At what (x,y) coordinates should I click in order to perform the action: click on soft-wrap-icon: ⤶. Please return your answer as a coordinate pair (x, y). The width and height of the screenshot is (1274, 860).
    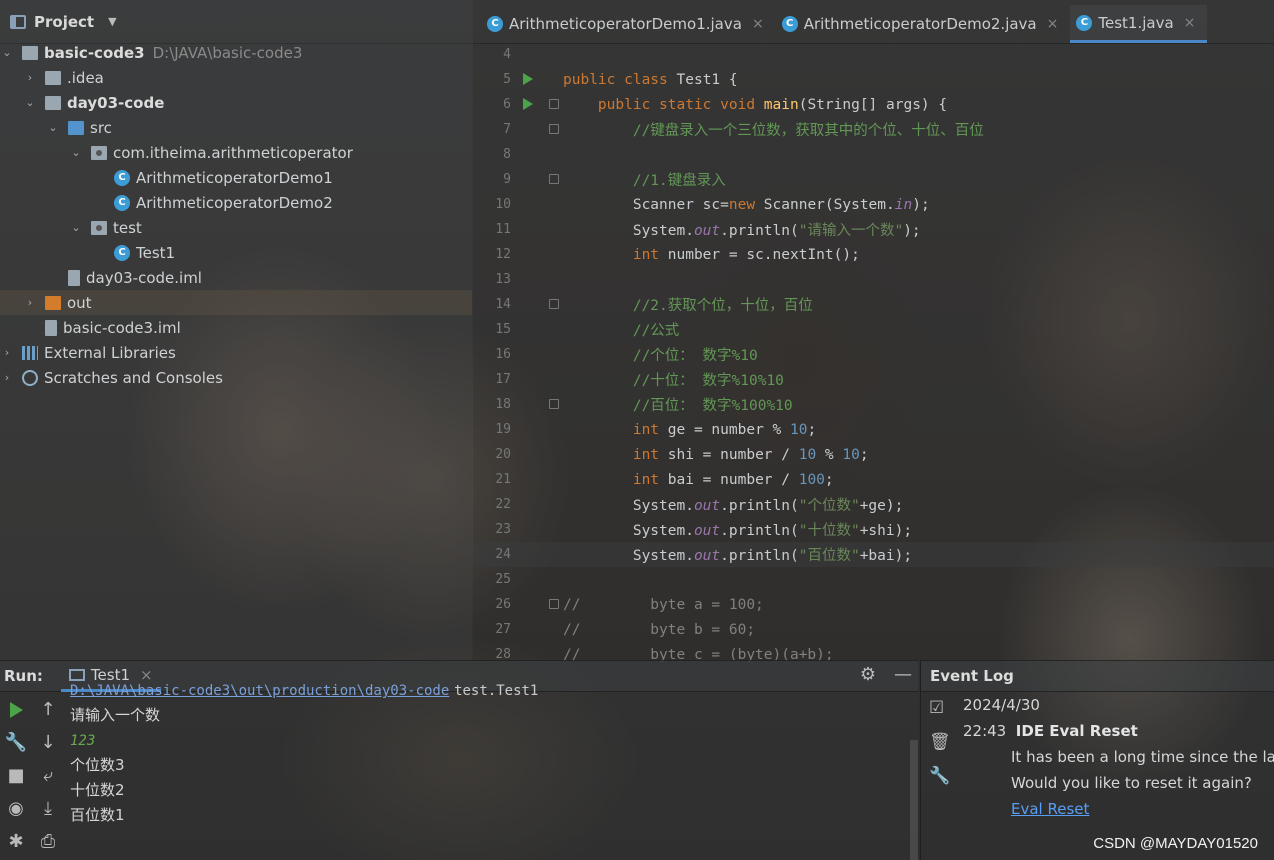
    Looking at the image, I should click on (48, 776).